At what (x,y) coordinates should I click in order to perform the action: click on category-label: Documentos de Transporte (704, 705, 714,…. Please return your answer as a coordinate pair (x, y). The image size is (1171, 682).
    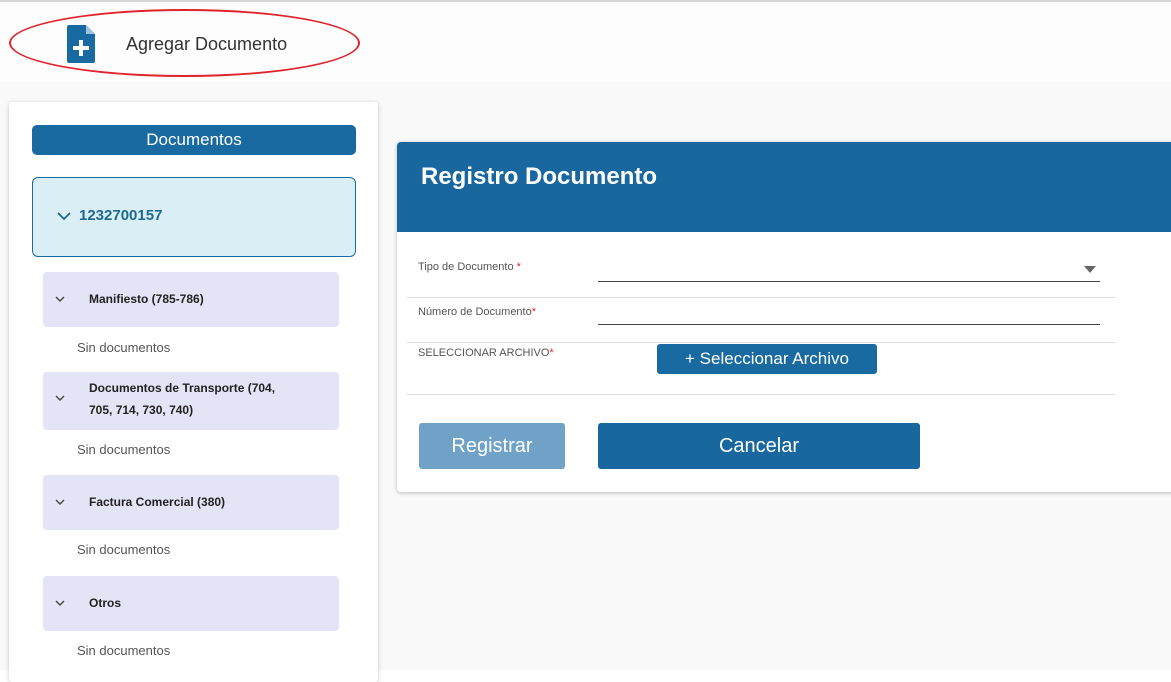
    Looking at the image, I should click on (182, 399).